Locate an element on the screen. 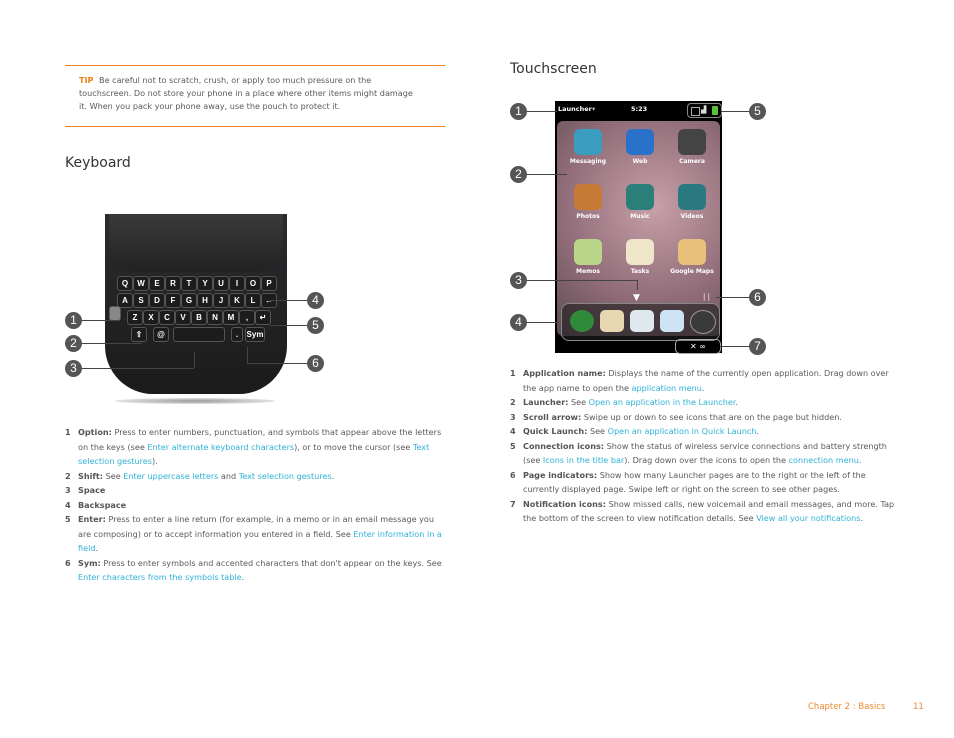 The width and height of the screenshot is (954, 738). phone-device: Q W E R T Y U I O P A S D F G H J K L ← Z X C V B N M, ↵ ⇧ @. Sym is located at coordinates (196, 304).